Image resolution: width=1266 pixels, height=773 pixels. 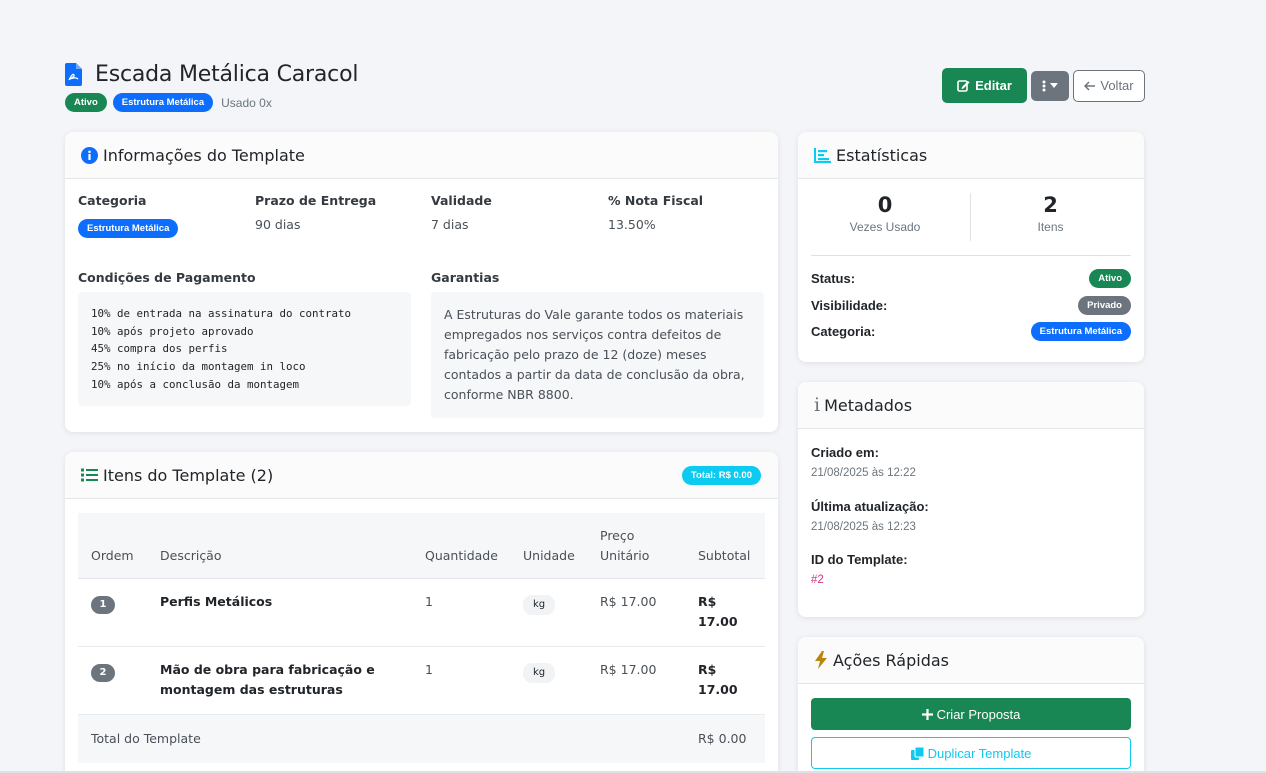 What do you see at coordinates (891, 660) in the screenshot?
I see `card-title: Ações Rápidas` at bounding box center [891, 660].